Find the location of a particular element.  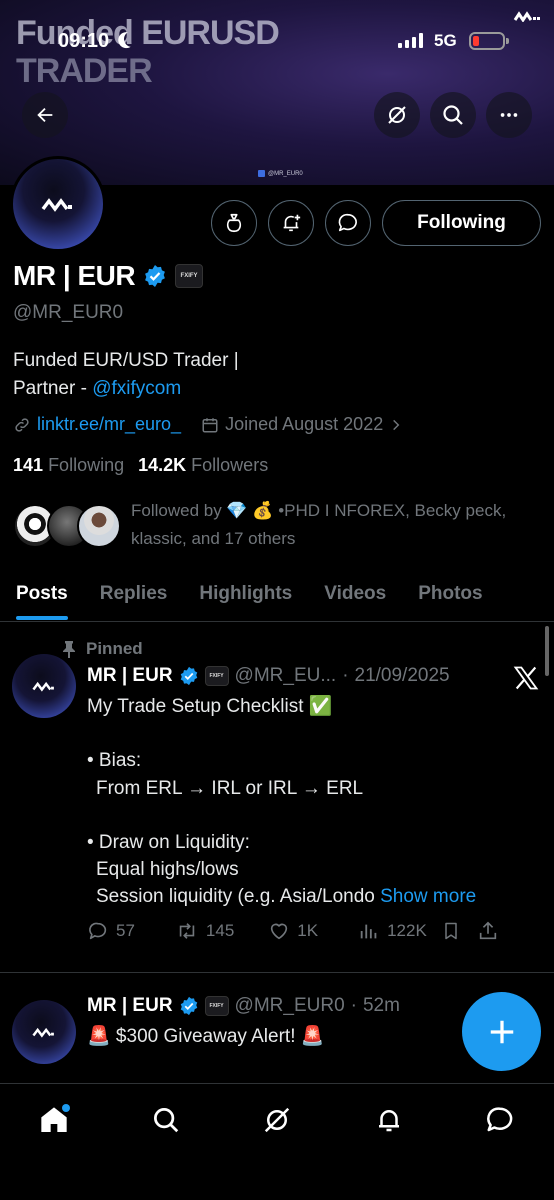

bookmark-button is located at coordinates (451, 931).